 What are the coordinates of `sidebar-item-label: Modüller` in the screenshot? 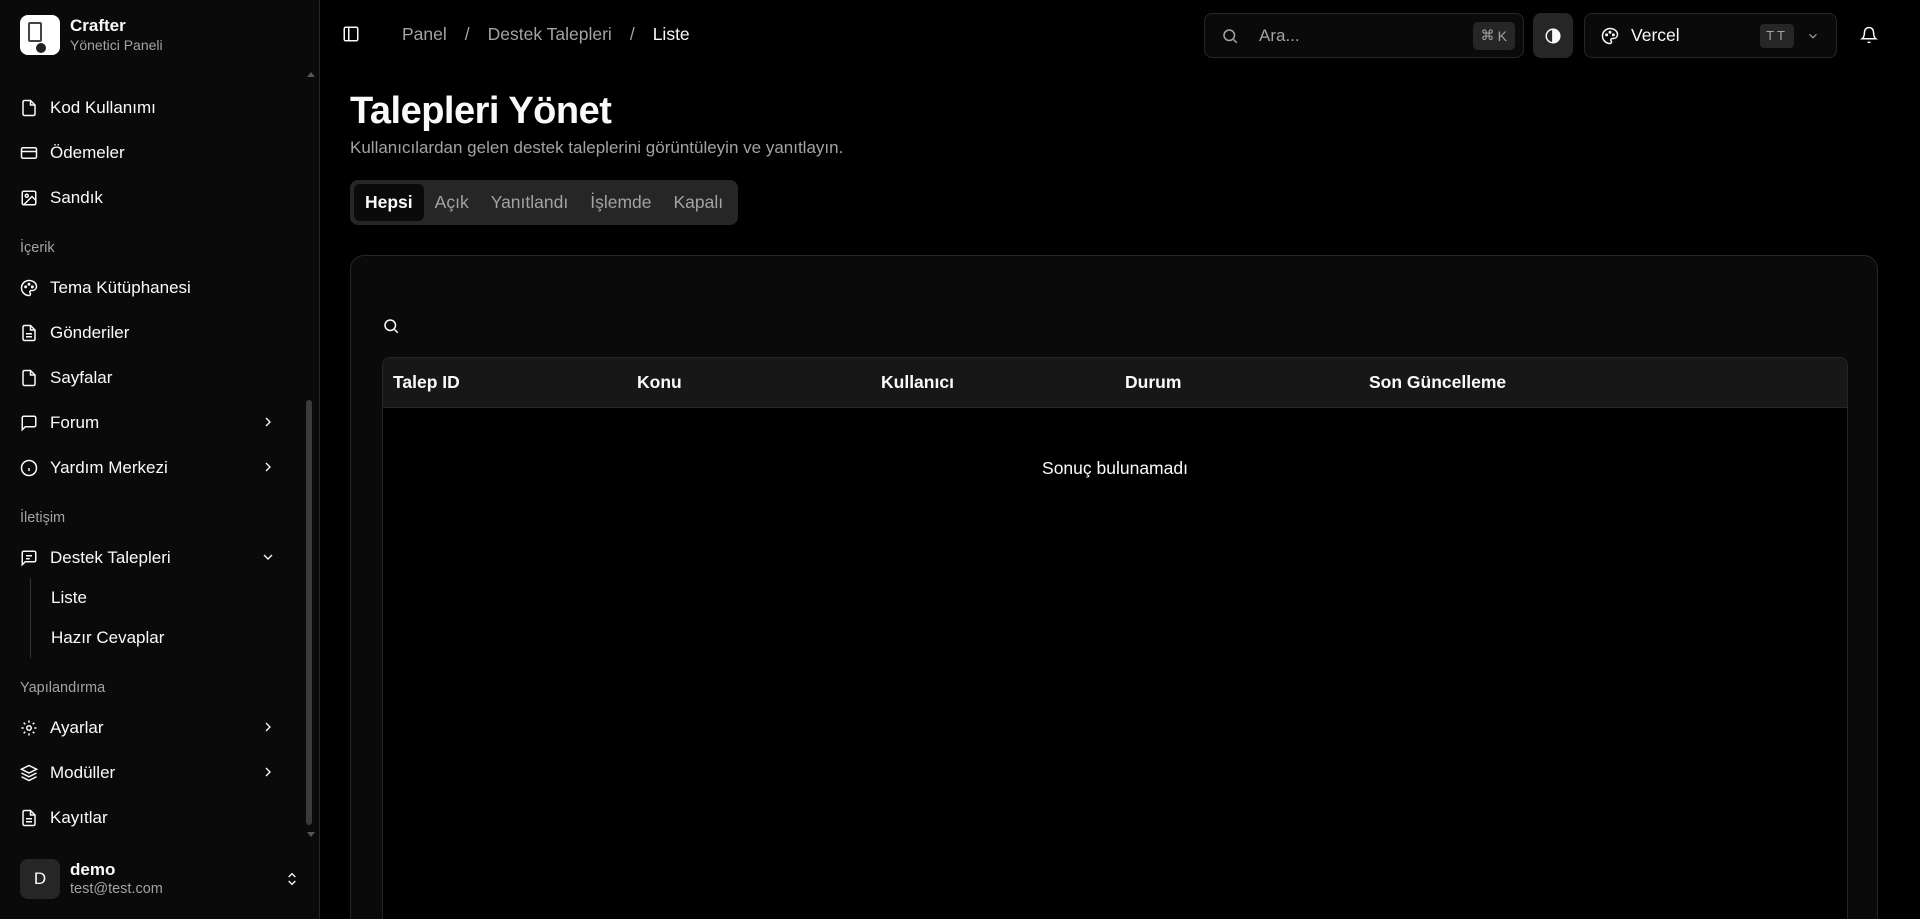 It's located at (83, 772).